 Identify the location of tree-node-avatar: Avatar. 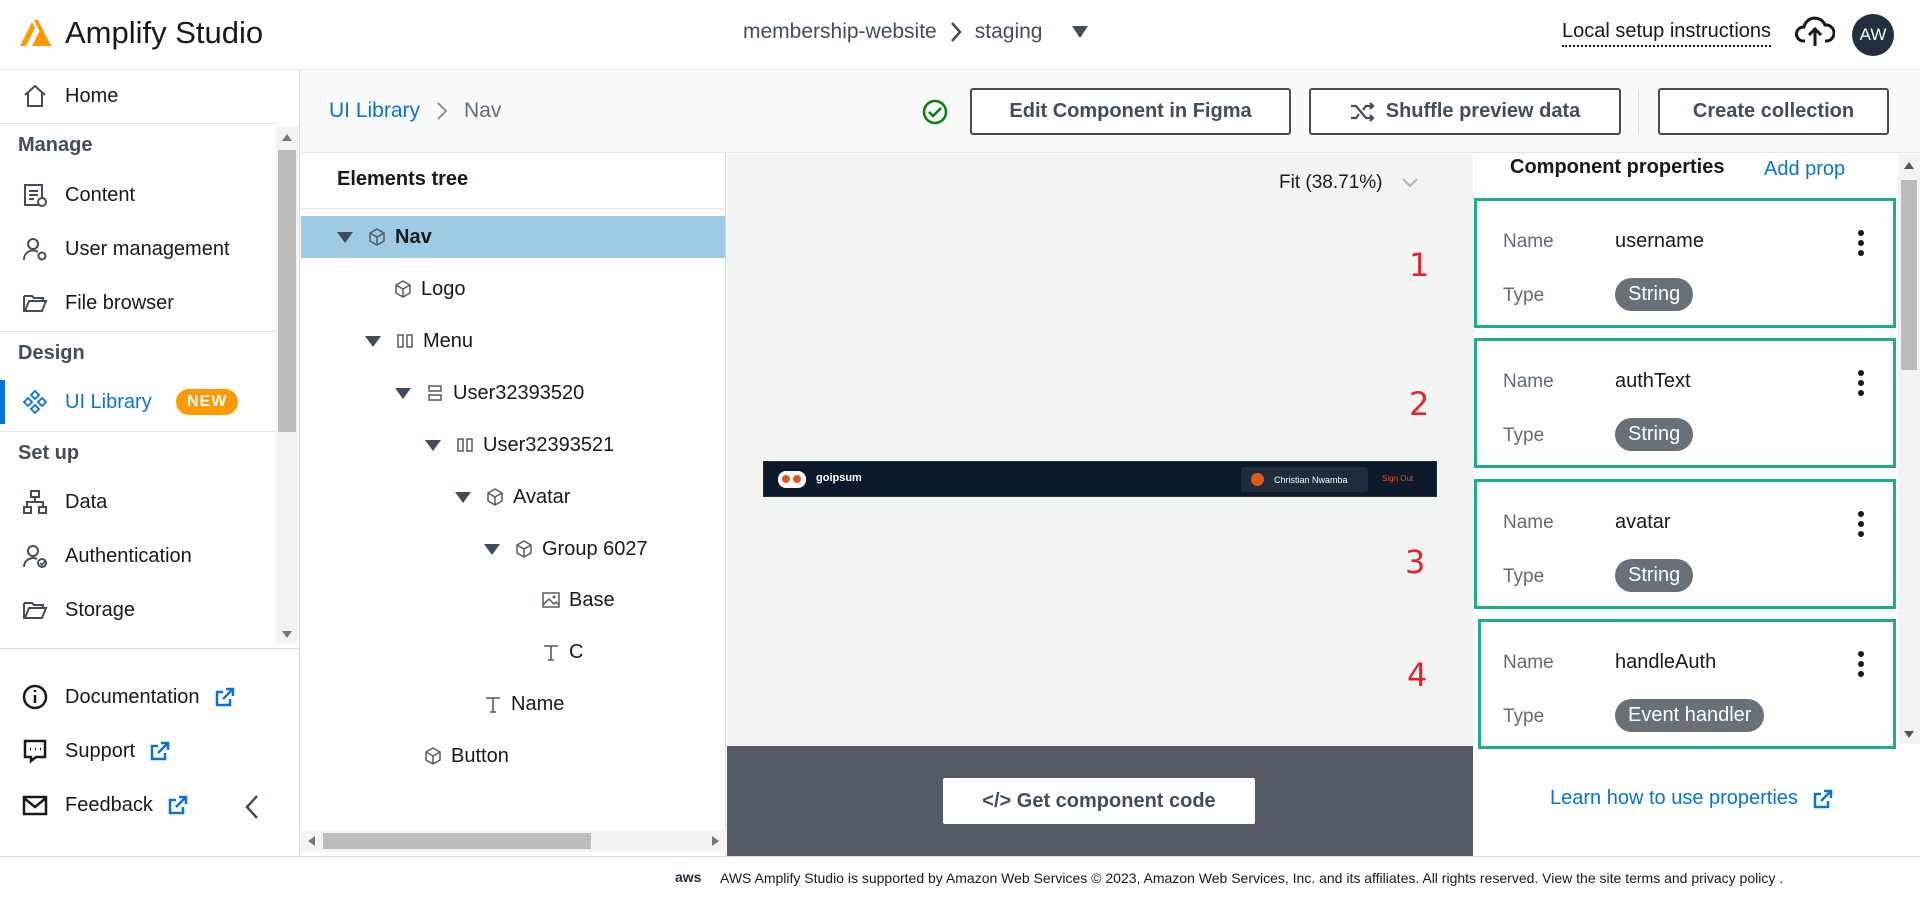
(512, 497).